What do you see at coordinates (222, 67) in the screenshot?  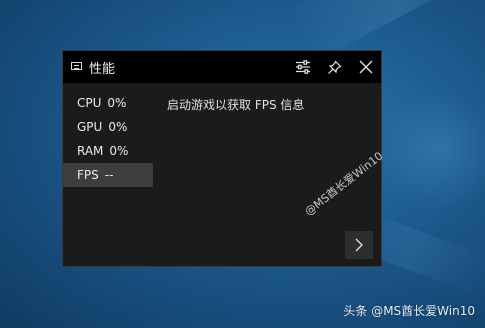 I see `widget-titlebar: 性能` at bounding box center [222, 67].